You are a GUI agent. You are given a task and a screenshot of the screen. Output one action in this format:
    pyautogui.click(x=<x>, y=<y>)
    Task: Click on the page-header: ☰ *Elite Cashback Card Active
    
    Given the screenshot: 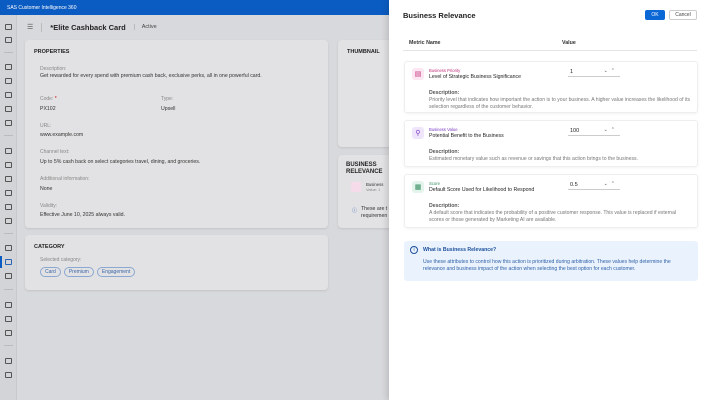 What is the action you would take?
    pyautogui.click(x=92, y=27)
    